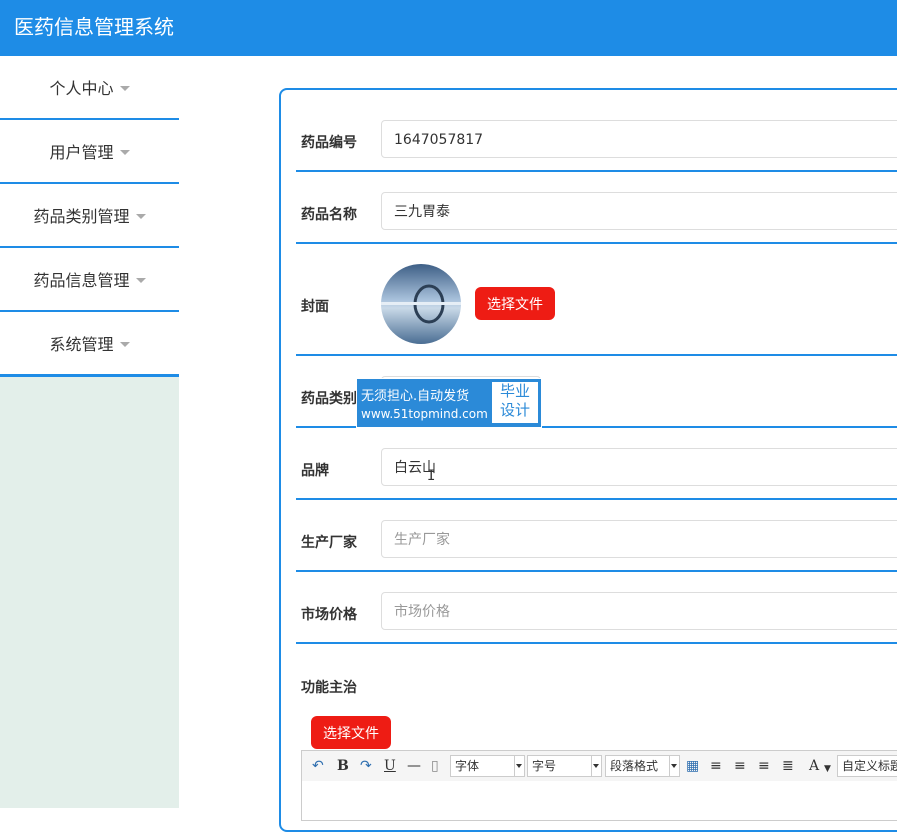  I want to click on font-size-select-label: 字号, so click(544, 766).